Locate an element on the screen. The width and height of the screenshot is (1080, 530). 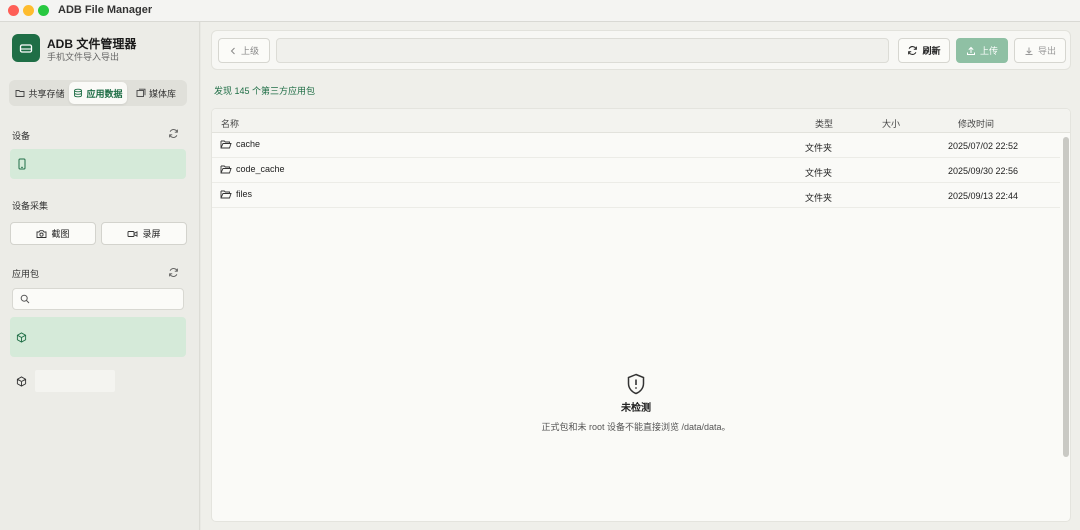
images-icon is located at coordinates (141, 92).